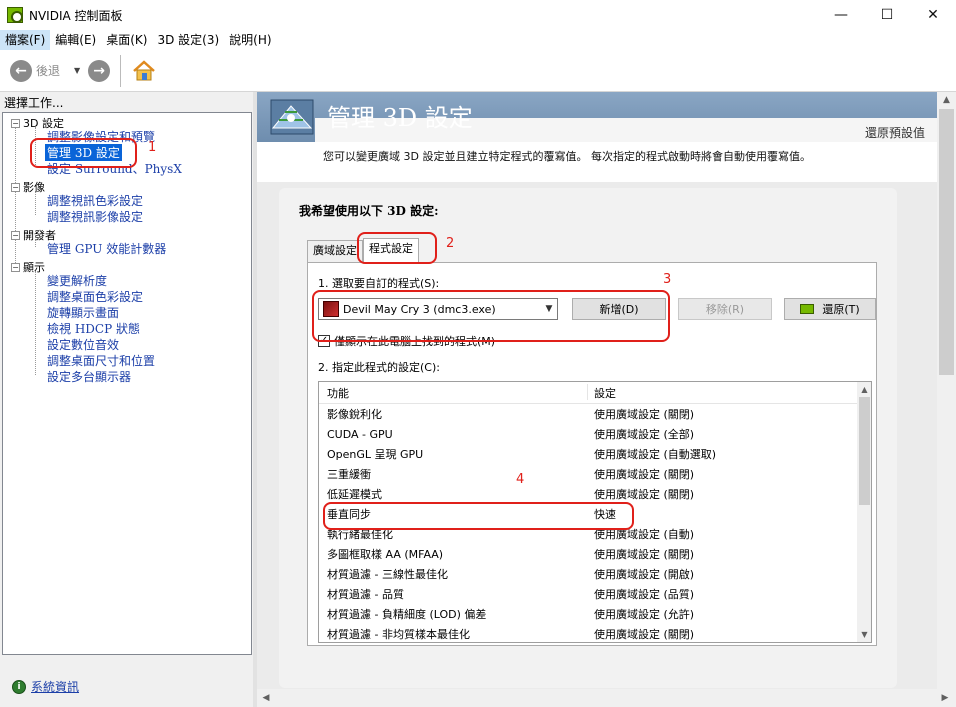 The height and width of the screenshot is (707, 956). Describe the element at coordinates (807, 309) in the screenshot. I see `nvidia-restore-icon` at that location.